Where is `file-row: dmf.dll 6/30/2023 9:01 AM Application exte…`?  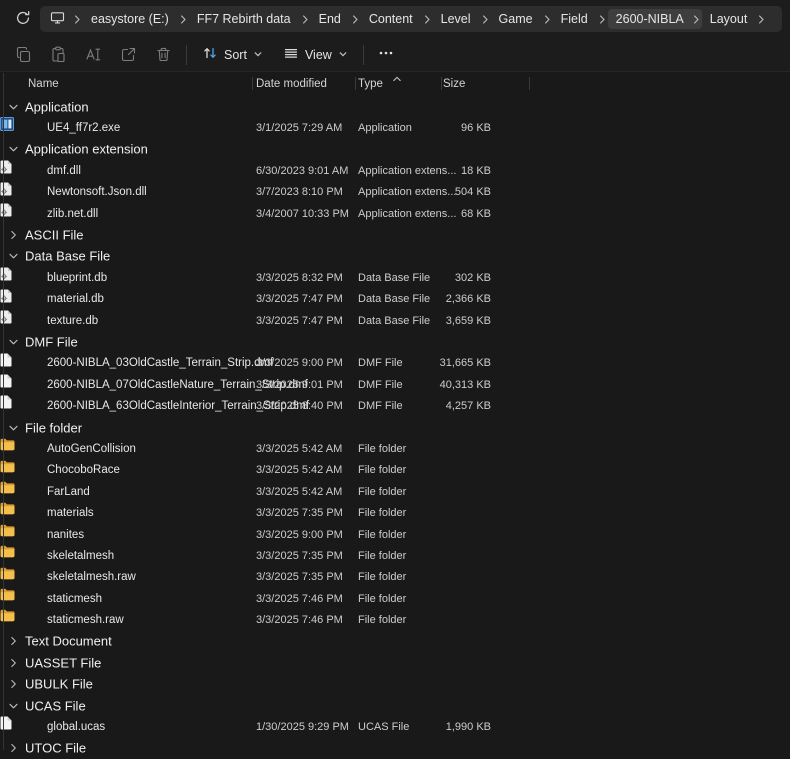
file-row: dmf.dll 6/30/2023 9:01 AM Application exte… is located at coordinates (395, 170).